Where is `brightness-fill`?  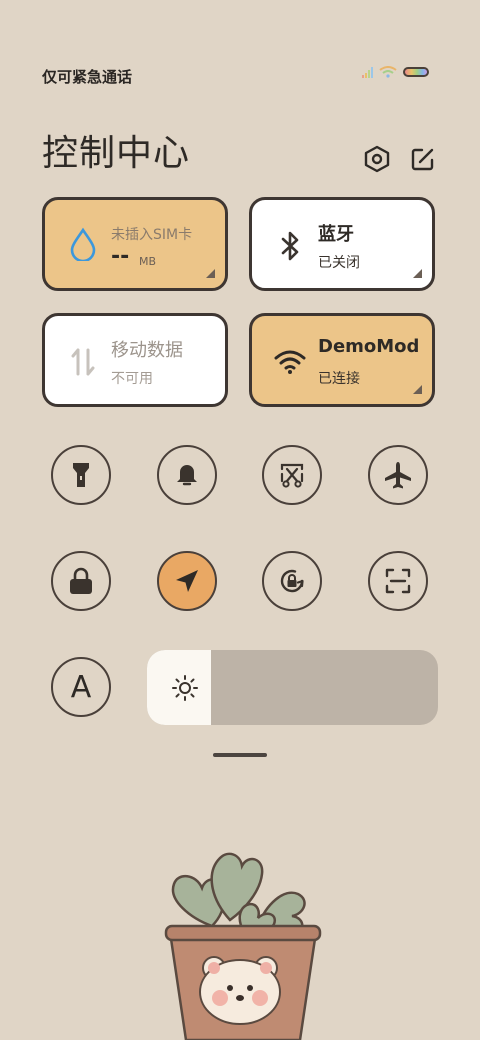
brightness-fill is located at coordinates (179, 687).